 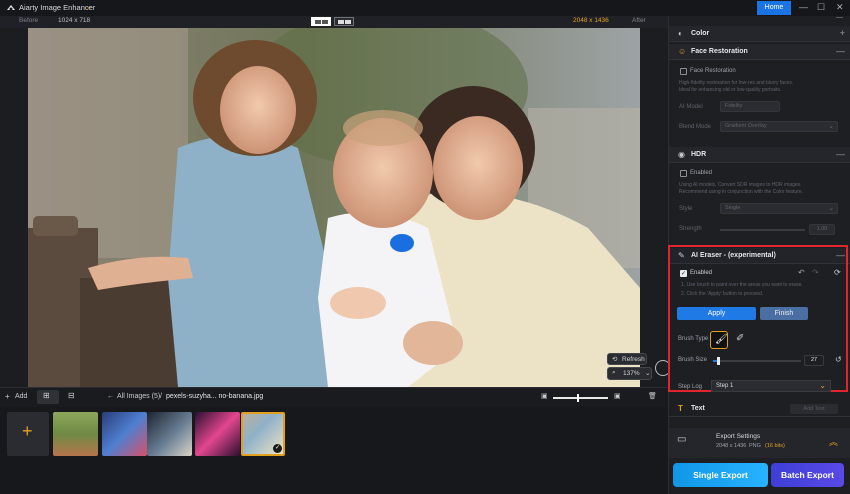 I want to click on brush-stroke-mark, so click(x=402, y=243).